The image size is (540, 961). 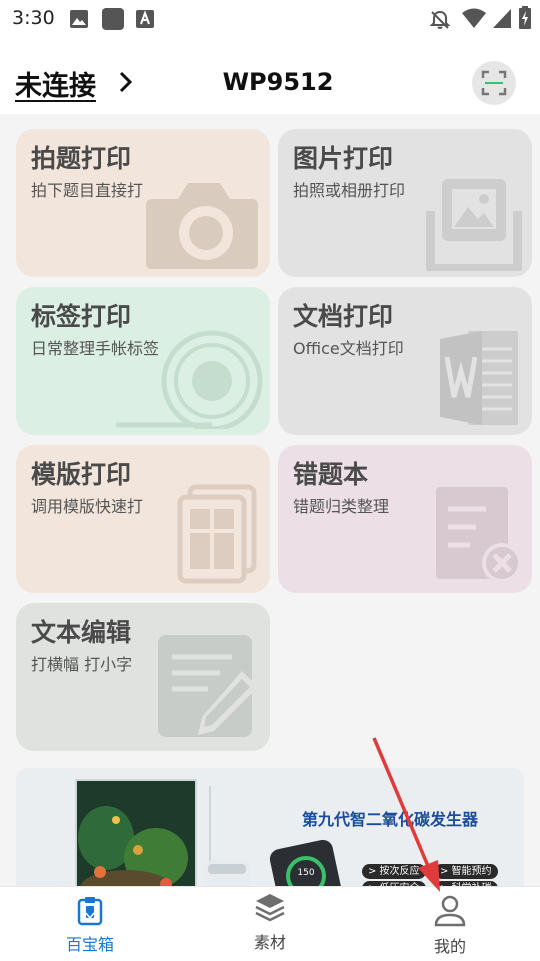 I want to click on card-title: 图片打印, so click(x=343, y=158).